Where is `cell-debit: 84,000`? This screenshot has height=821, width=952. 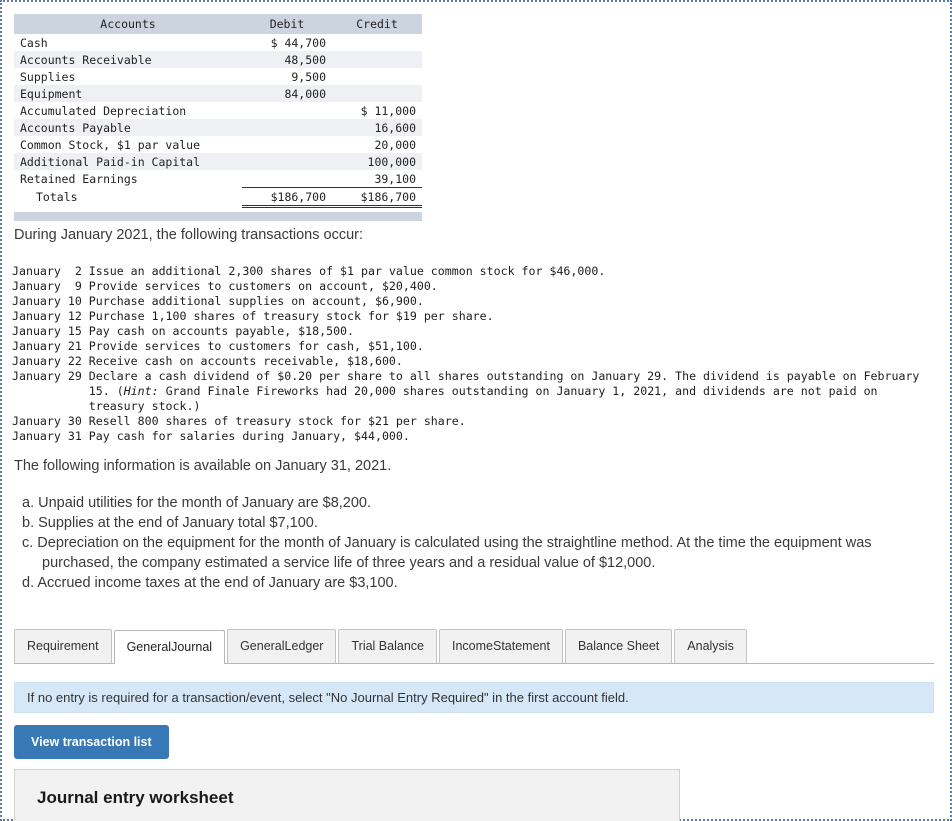 cell-debit: 84,000 is located at coordinates (287, 93).